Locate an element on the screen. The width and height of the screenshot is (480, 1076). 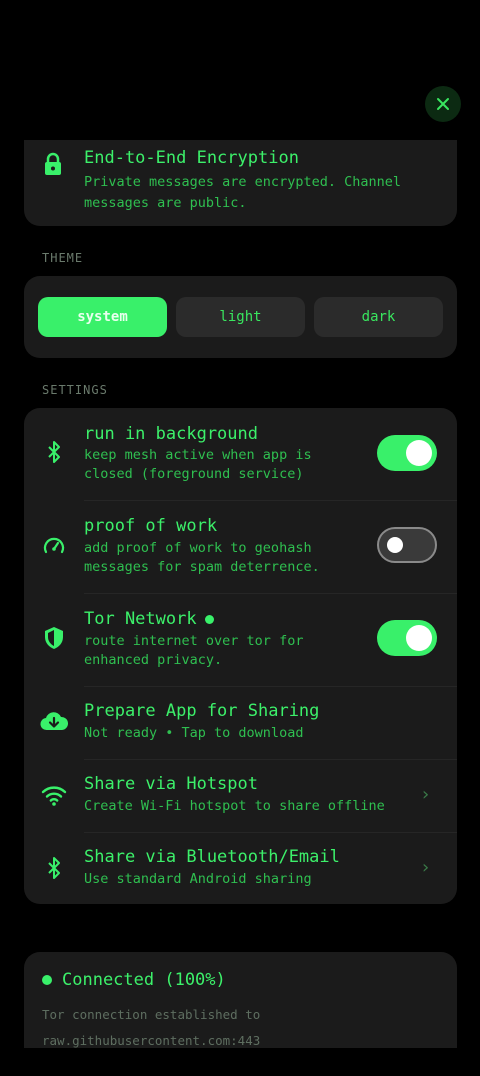
theme-dark-button: dark is located at coordinates (378, 317).